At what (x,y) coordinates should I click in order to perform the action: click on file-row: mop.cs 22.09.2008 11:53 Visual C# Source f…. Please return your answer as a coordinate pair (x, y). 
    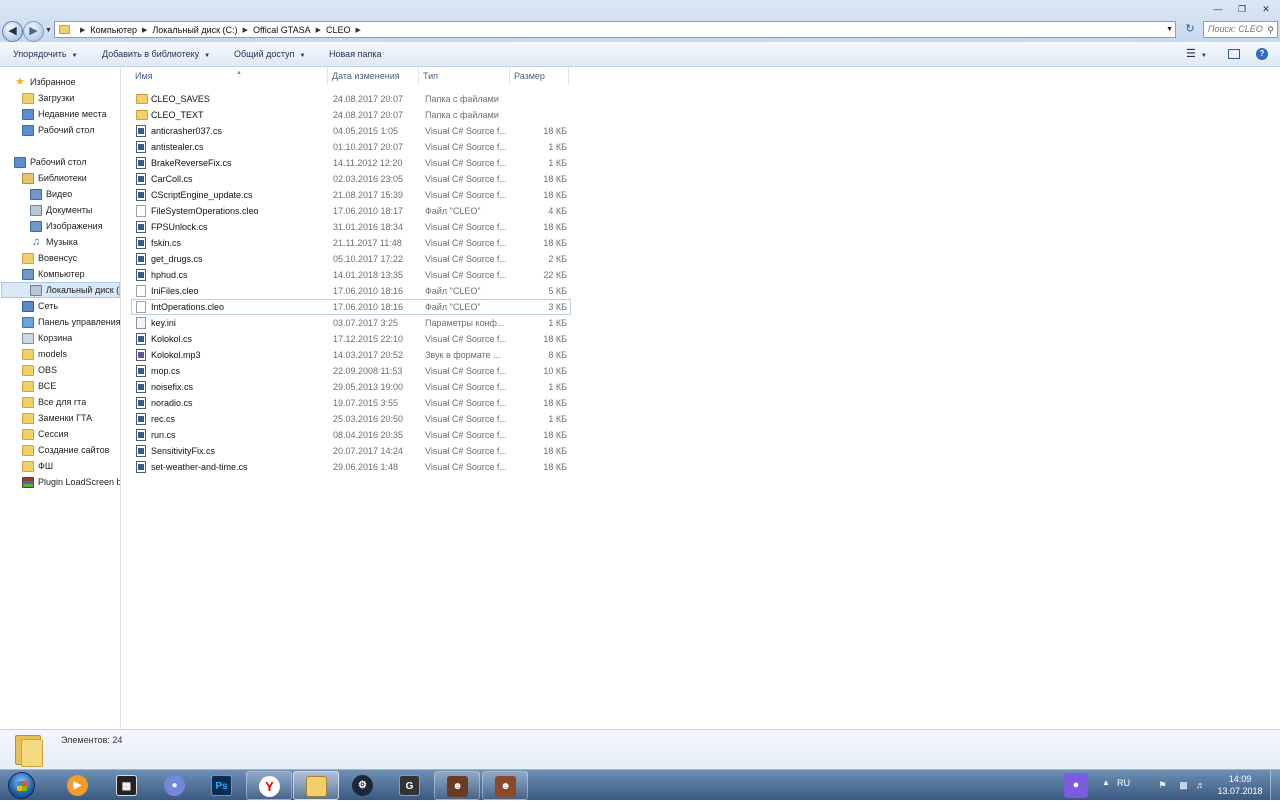
    Looking at the image, I should click on (351, 371).